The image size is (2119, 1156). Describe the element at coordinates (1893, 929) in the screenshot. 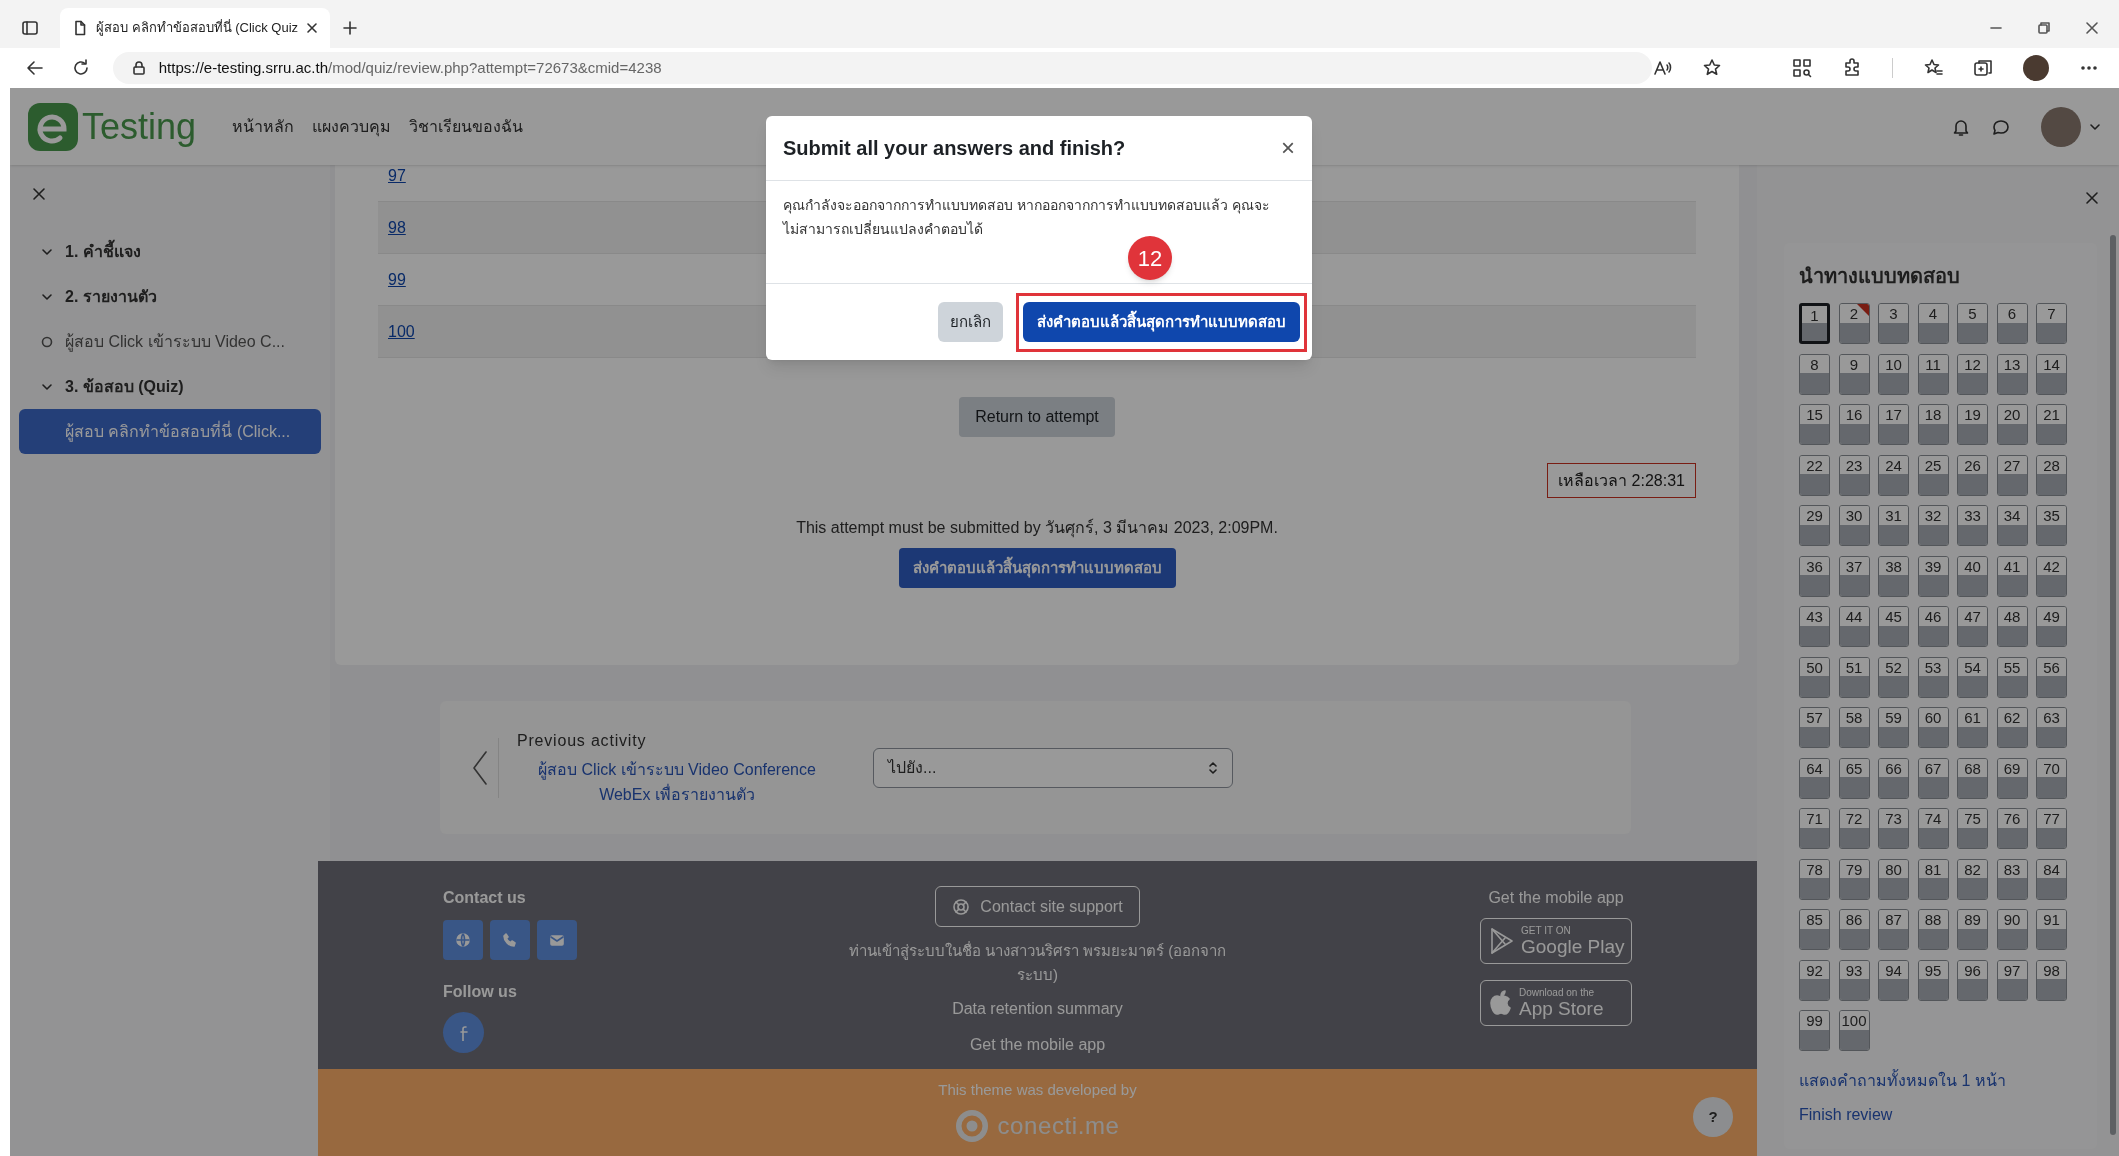

I see `question-button: 87` at that location.